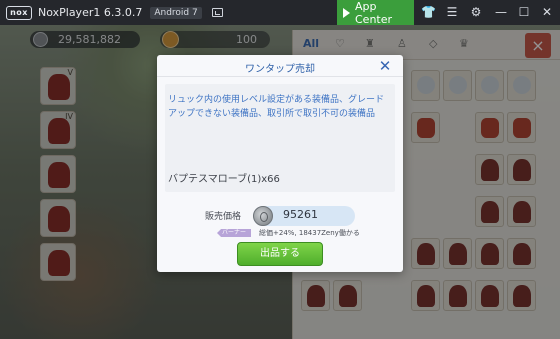 The width and height of the screenshot is (560, 339). What do you see at coordinates (385, 66) in the screenshot?
I see `close-icon: ✕` at bounding box center [385, 66].